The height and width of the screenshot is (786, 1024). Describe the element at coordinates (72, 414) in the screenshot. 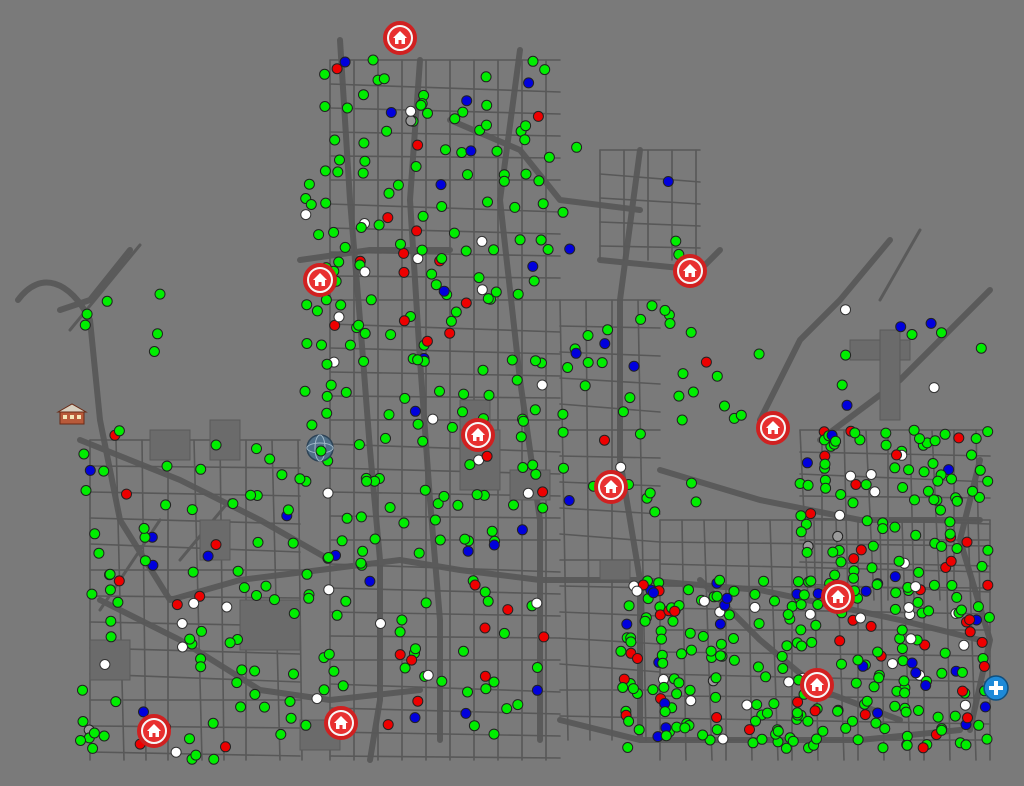

I see `school-building-icon` at that location.